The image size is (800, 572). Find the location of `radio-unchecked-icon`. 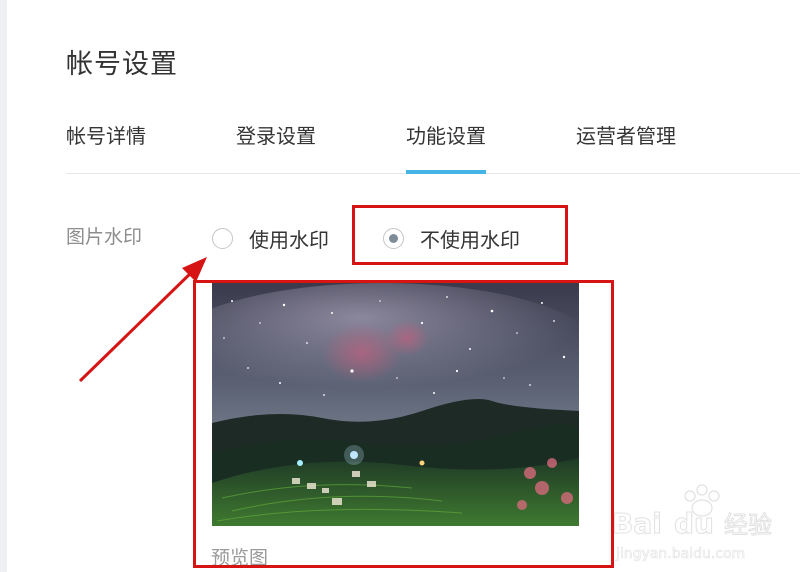

radio-unchecked-icon is located at coordinates (222, 238).